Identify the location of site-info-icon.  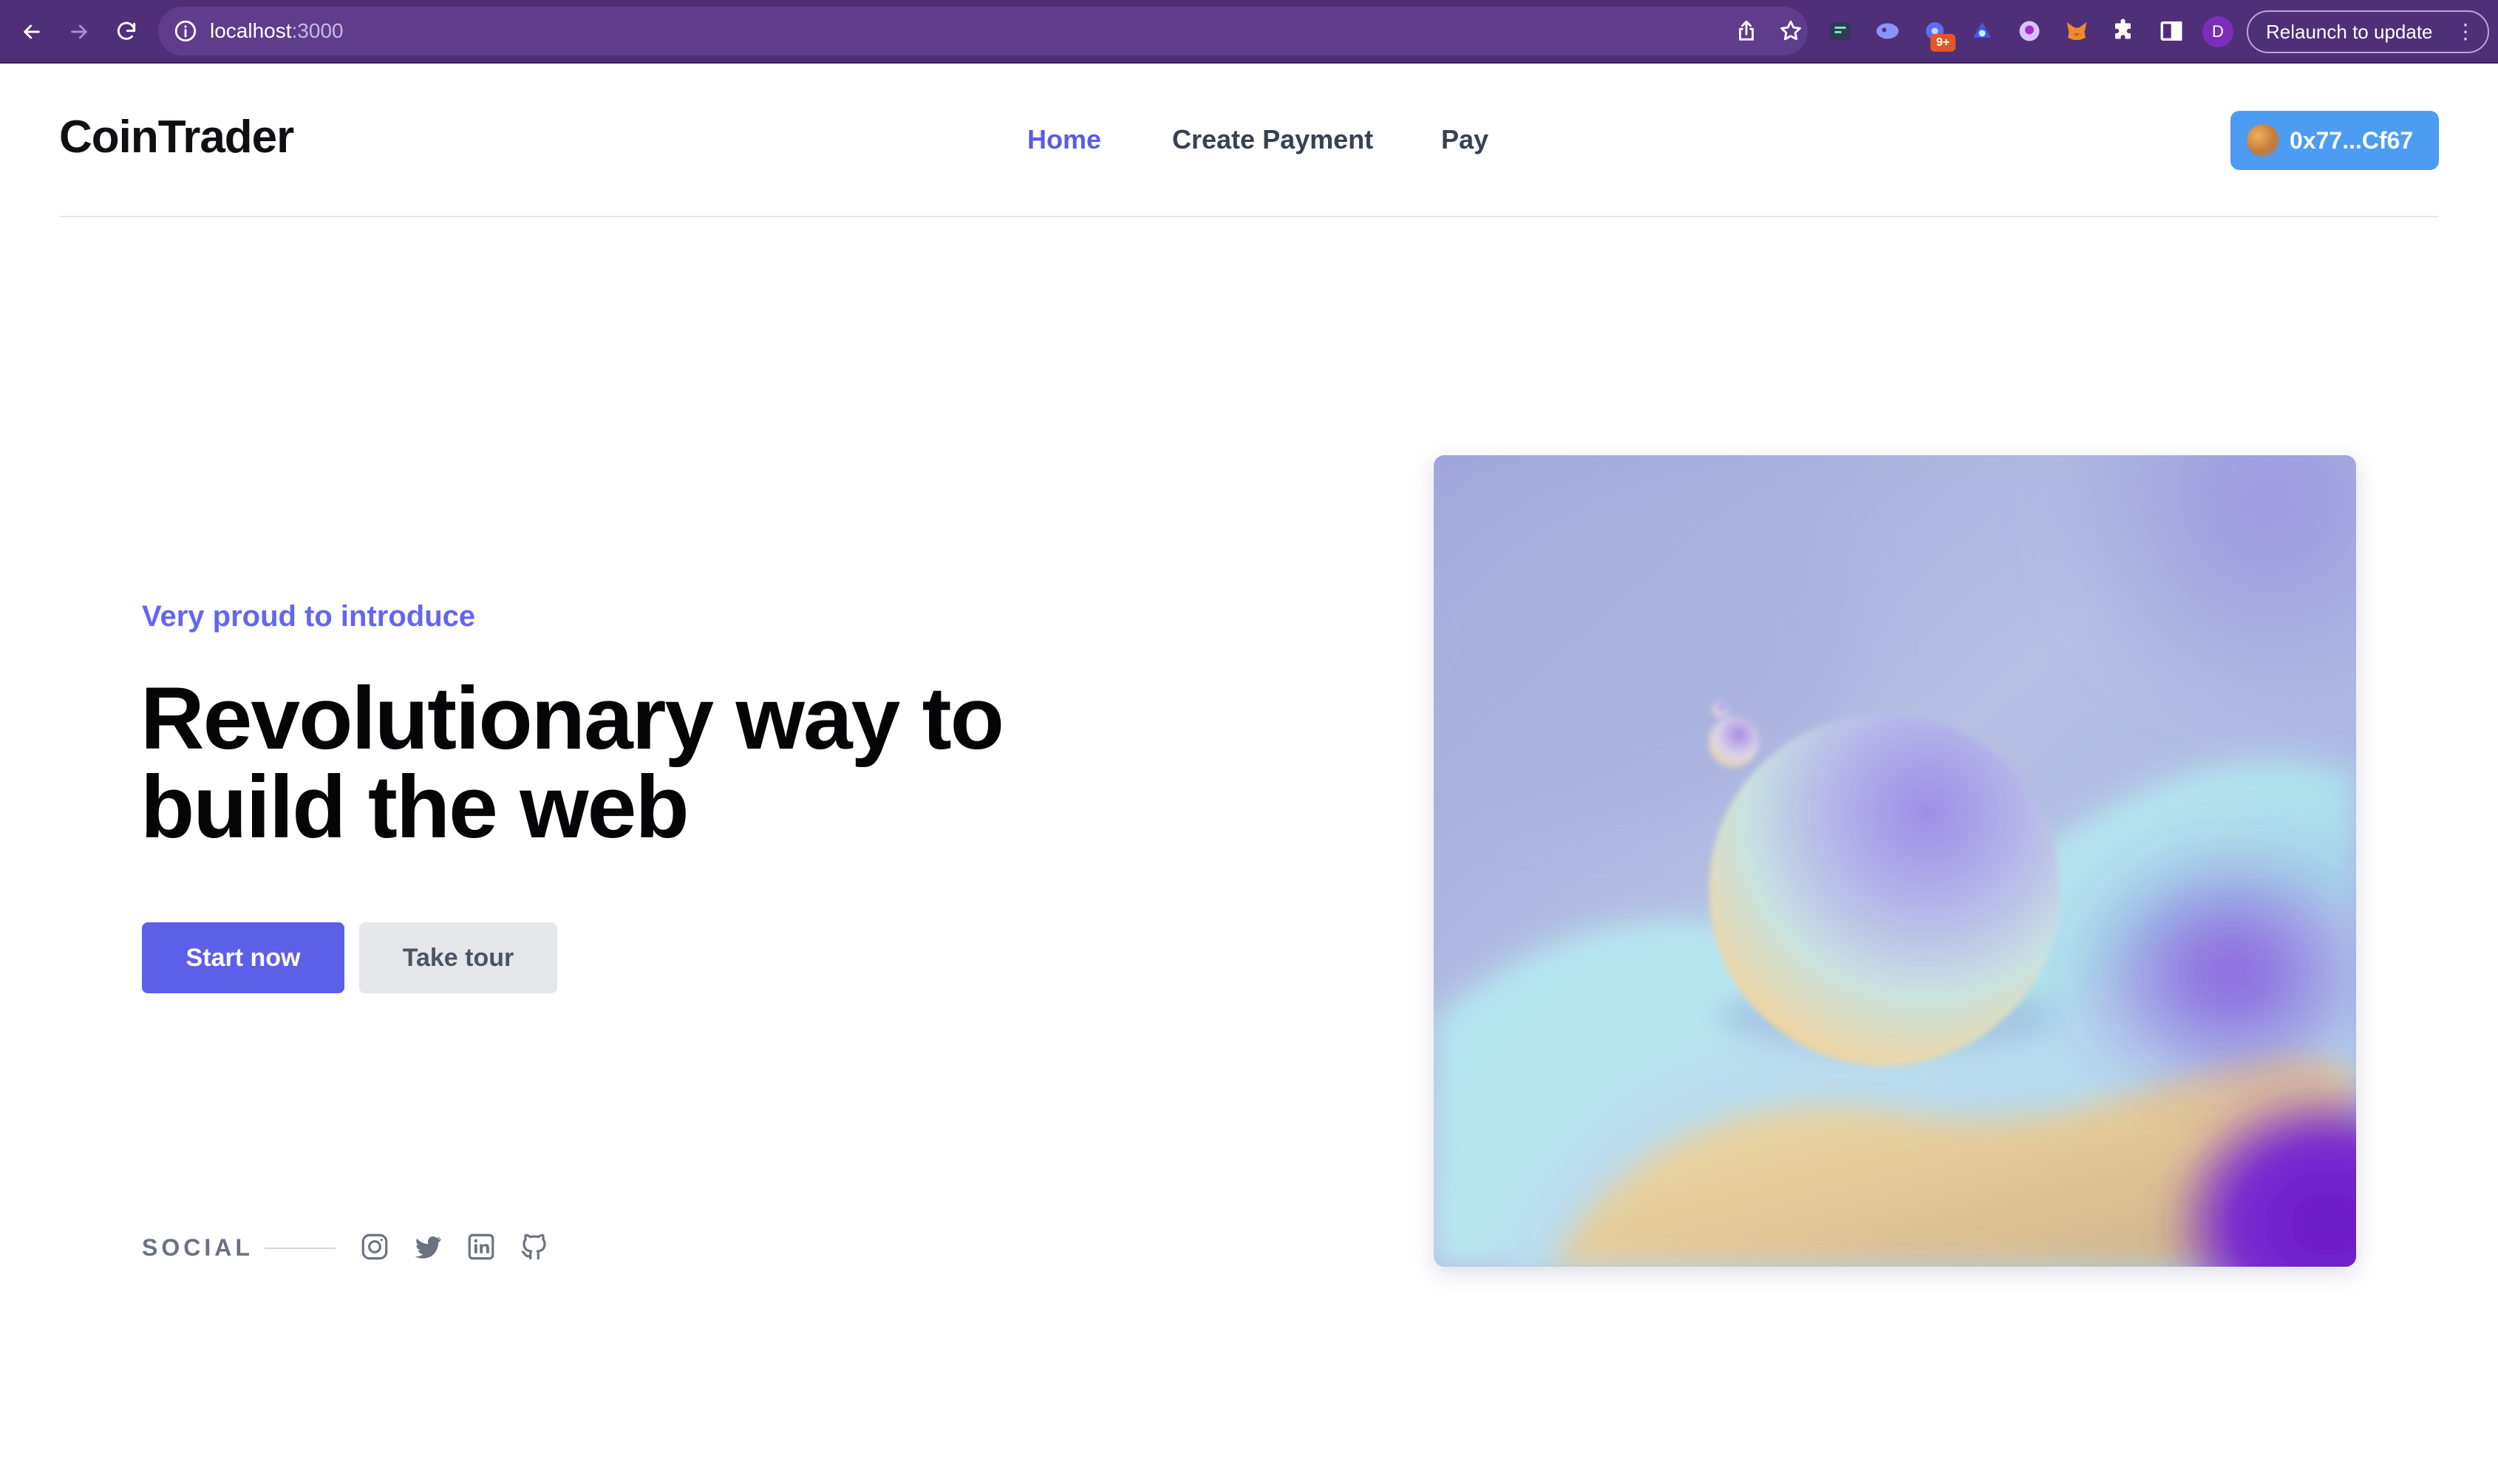
(185, 31).